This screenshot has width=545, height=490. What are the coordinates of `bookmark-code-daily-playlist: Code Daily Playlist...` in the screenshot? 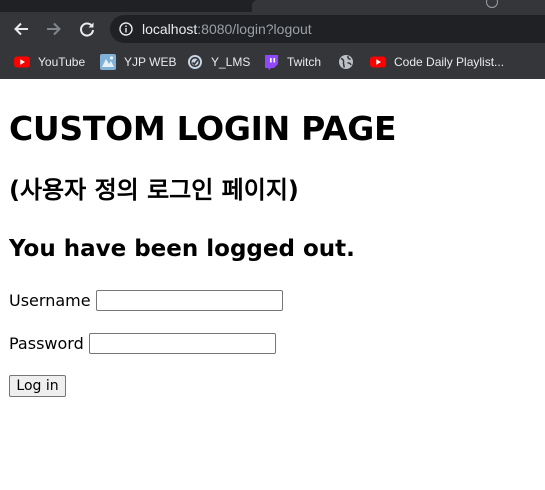 It's located at (437, 62).